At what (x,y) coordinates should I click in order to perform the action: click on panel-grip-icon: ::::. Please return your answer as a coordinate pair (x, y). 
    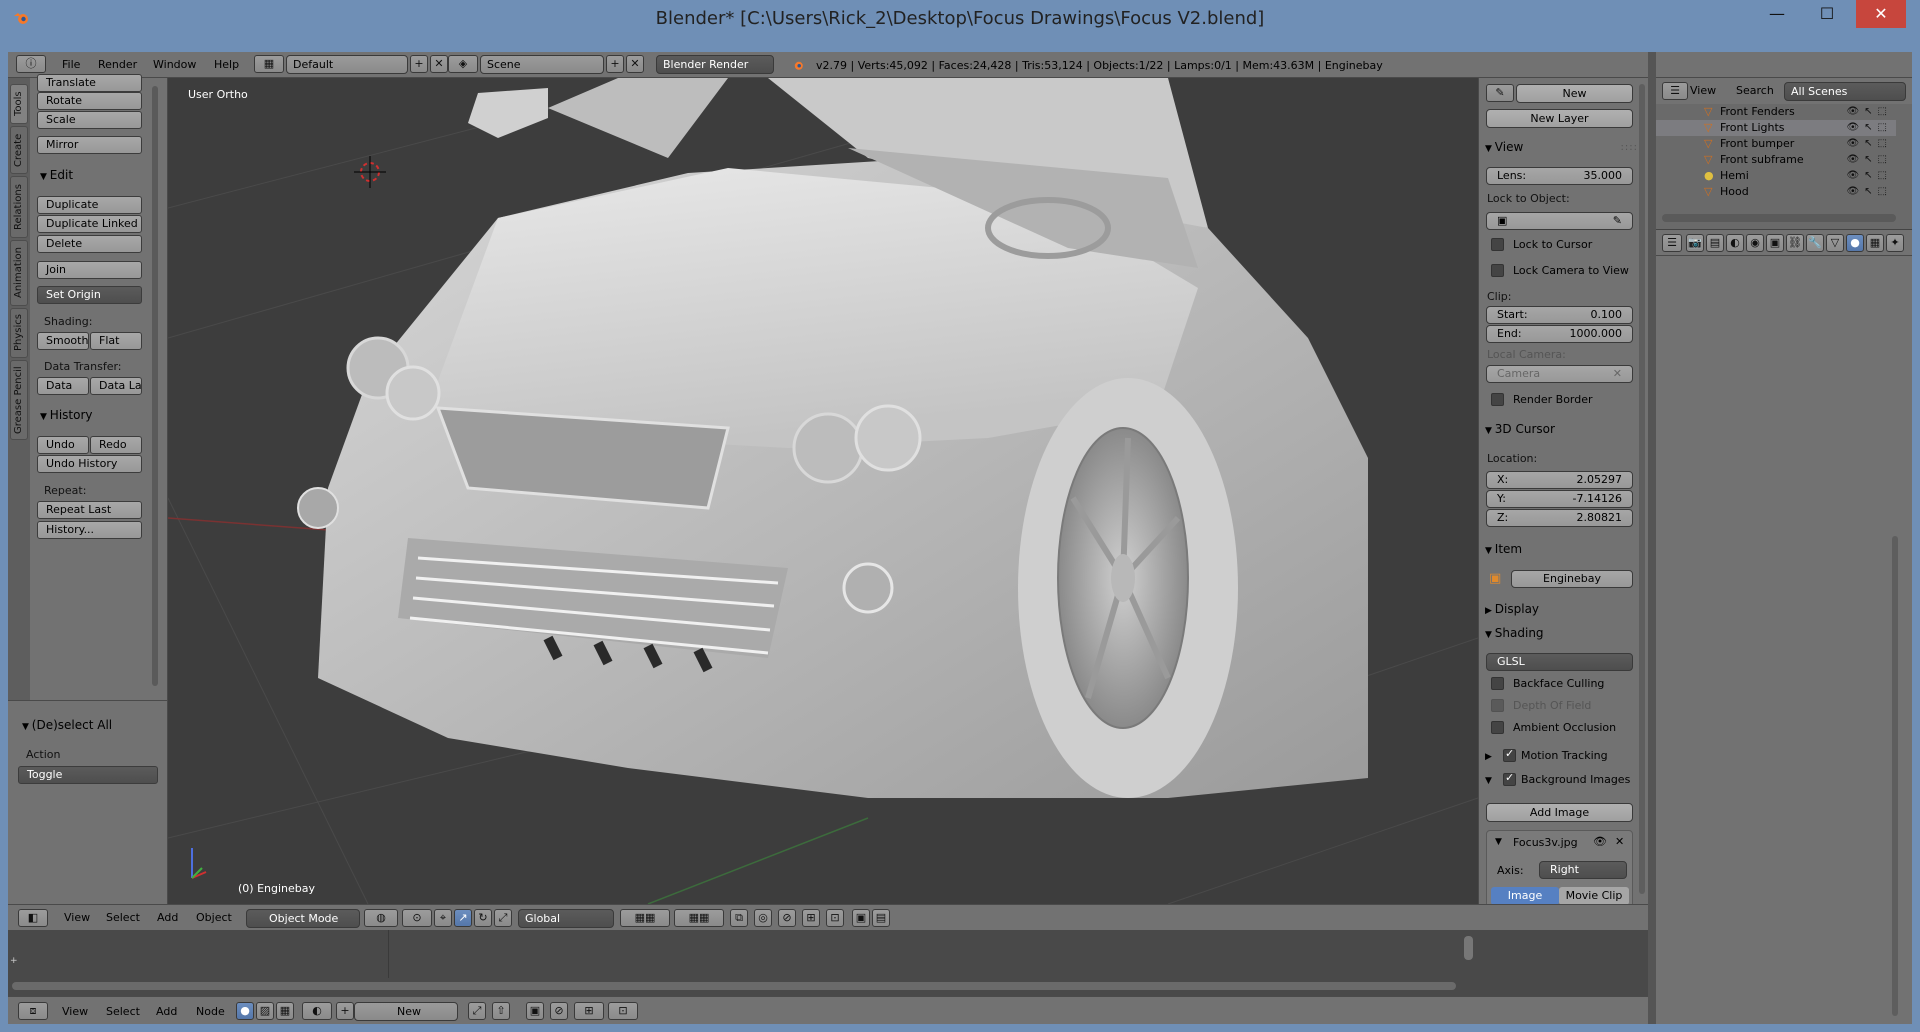
    Looking at the image, I should click on (1629, 147).